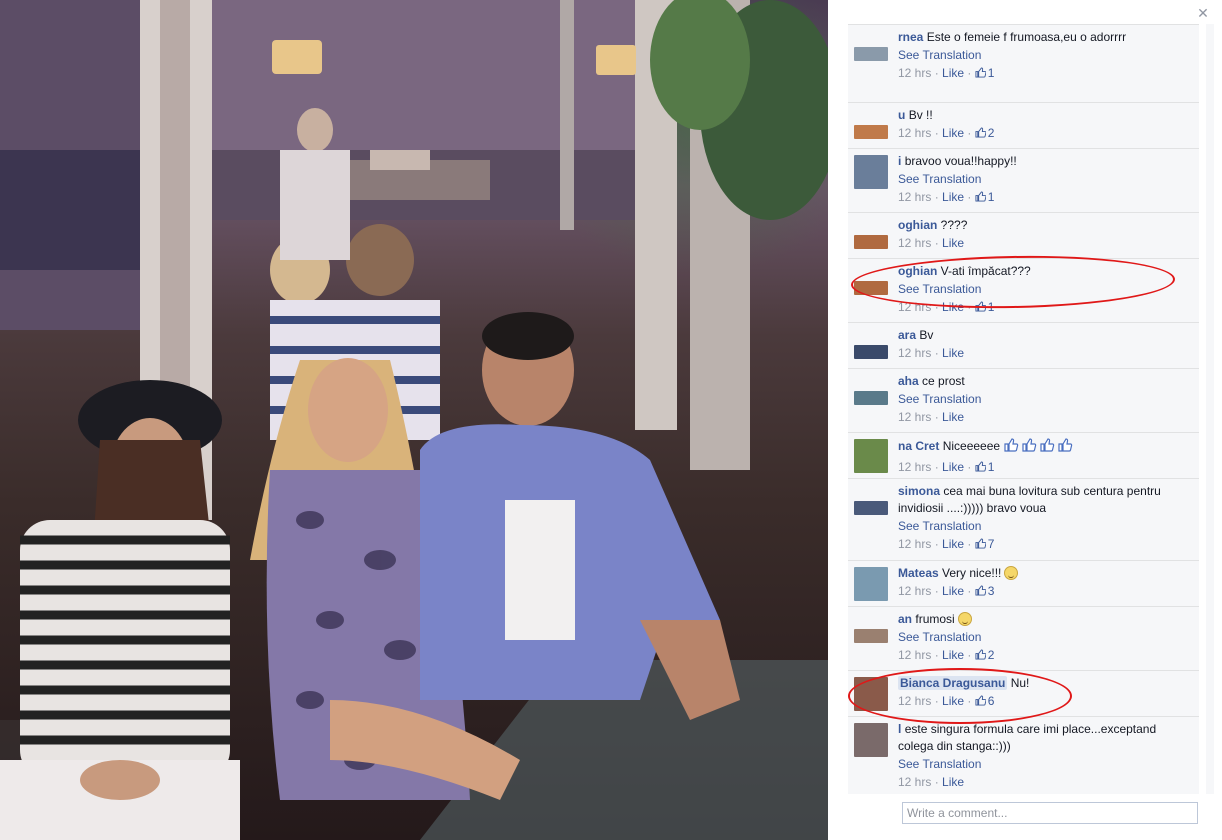  I want to click on like-count-value: 7, so click(991, 544).